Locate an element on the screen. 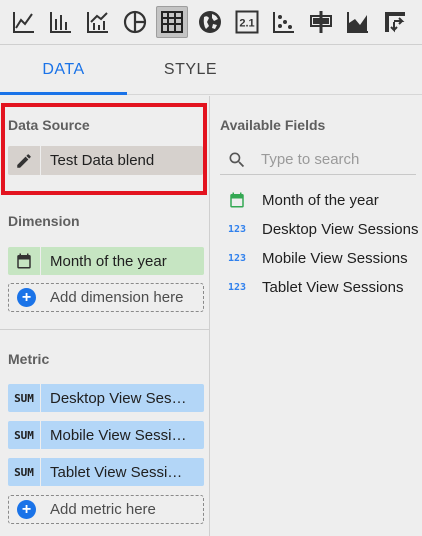 This screenshot has height=536, width=422. dimension-chip: Month of the year is located at coordinates (106, 261).